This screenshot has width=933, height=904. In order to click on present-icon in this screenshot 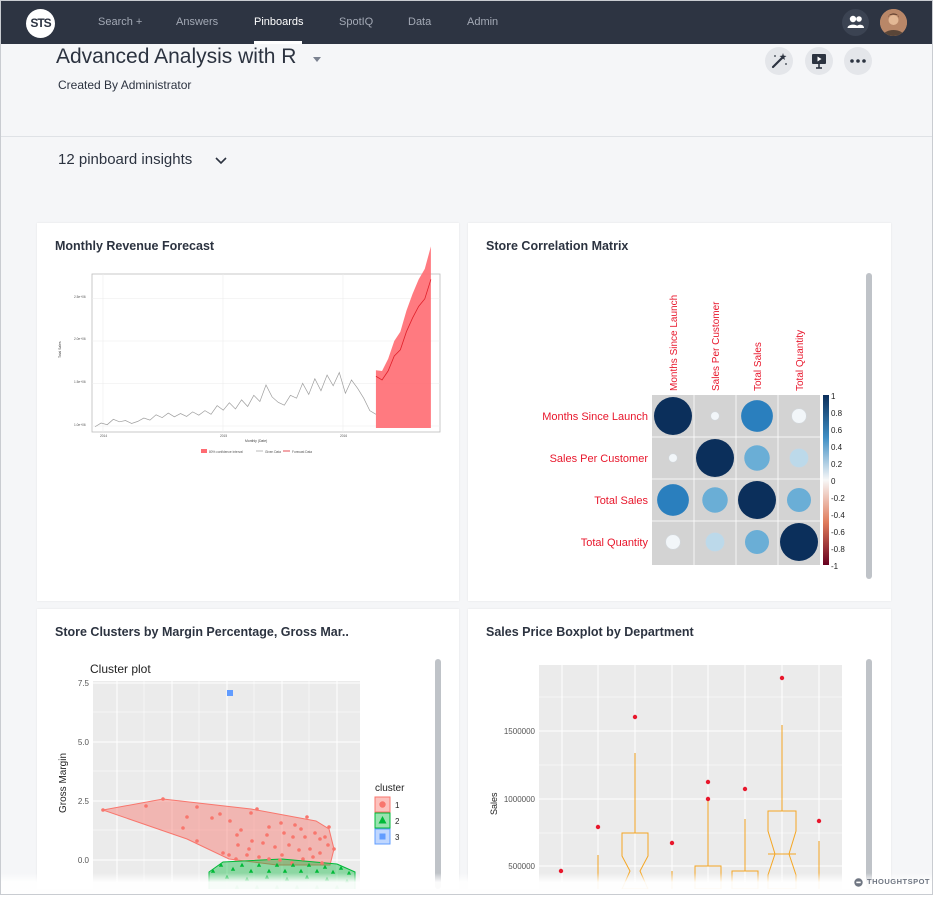, I will do `click(819, 61)`.